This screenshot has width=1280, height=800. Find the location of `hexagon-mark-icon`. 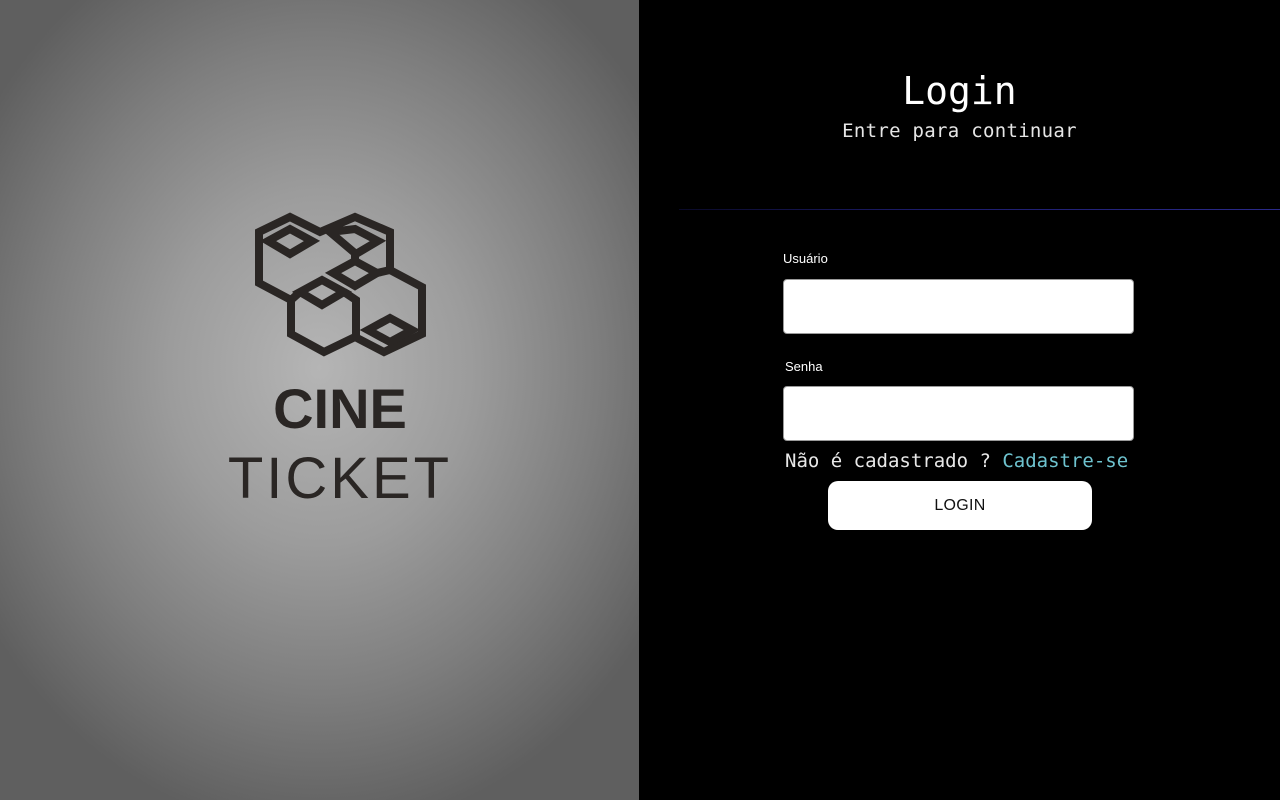

hexagon-mark-icon is located at coordinates (340, 284).